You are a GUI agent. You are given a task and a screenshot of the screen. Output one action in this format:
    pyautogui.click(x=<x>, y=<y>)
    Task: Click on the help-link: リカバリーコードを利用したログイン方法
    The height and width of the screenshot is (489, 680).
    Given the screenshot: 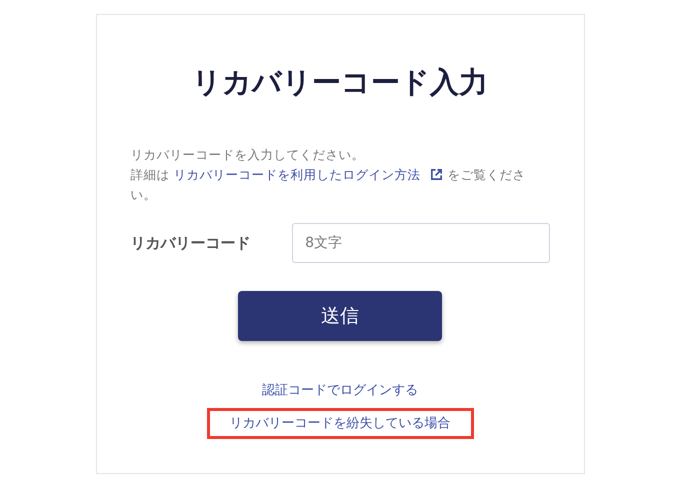 What is the action you would take?
    pyautogui.click(x=308, y=174)
    